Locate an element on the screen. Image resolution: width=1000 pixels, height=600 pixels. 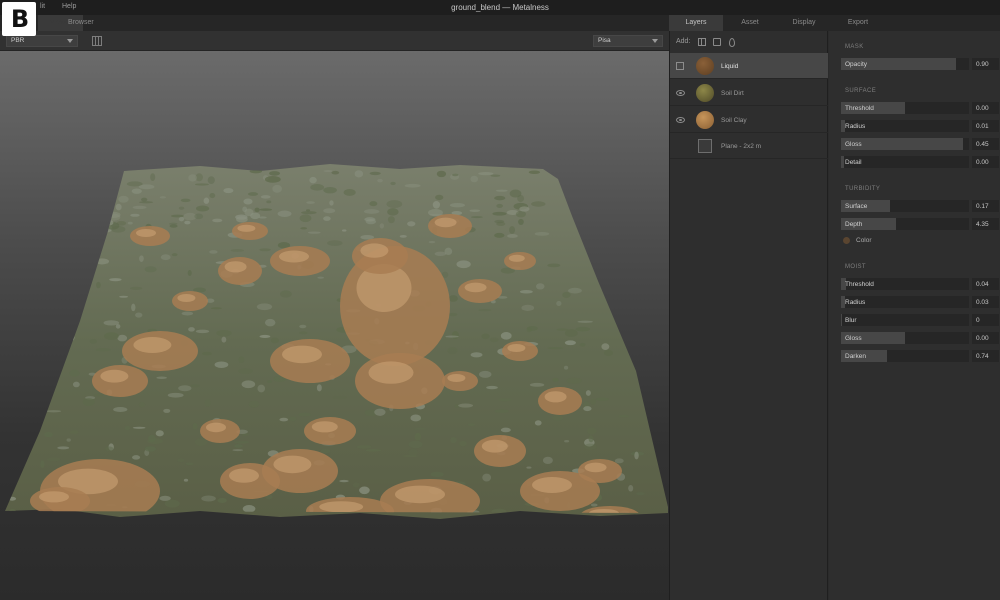
opacity-slider-row: Opacity 0.90 is located at coordinates (920, 64).